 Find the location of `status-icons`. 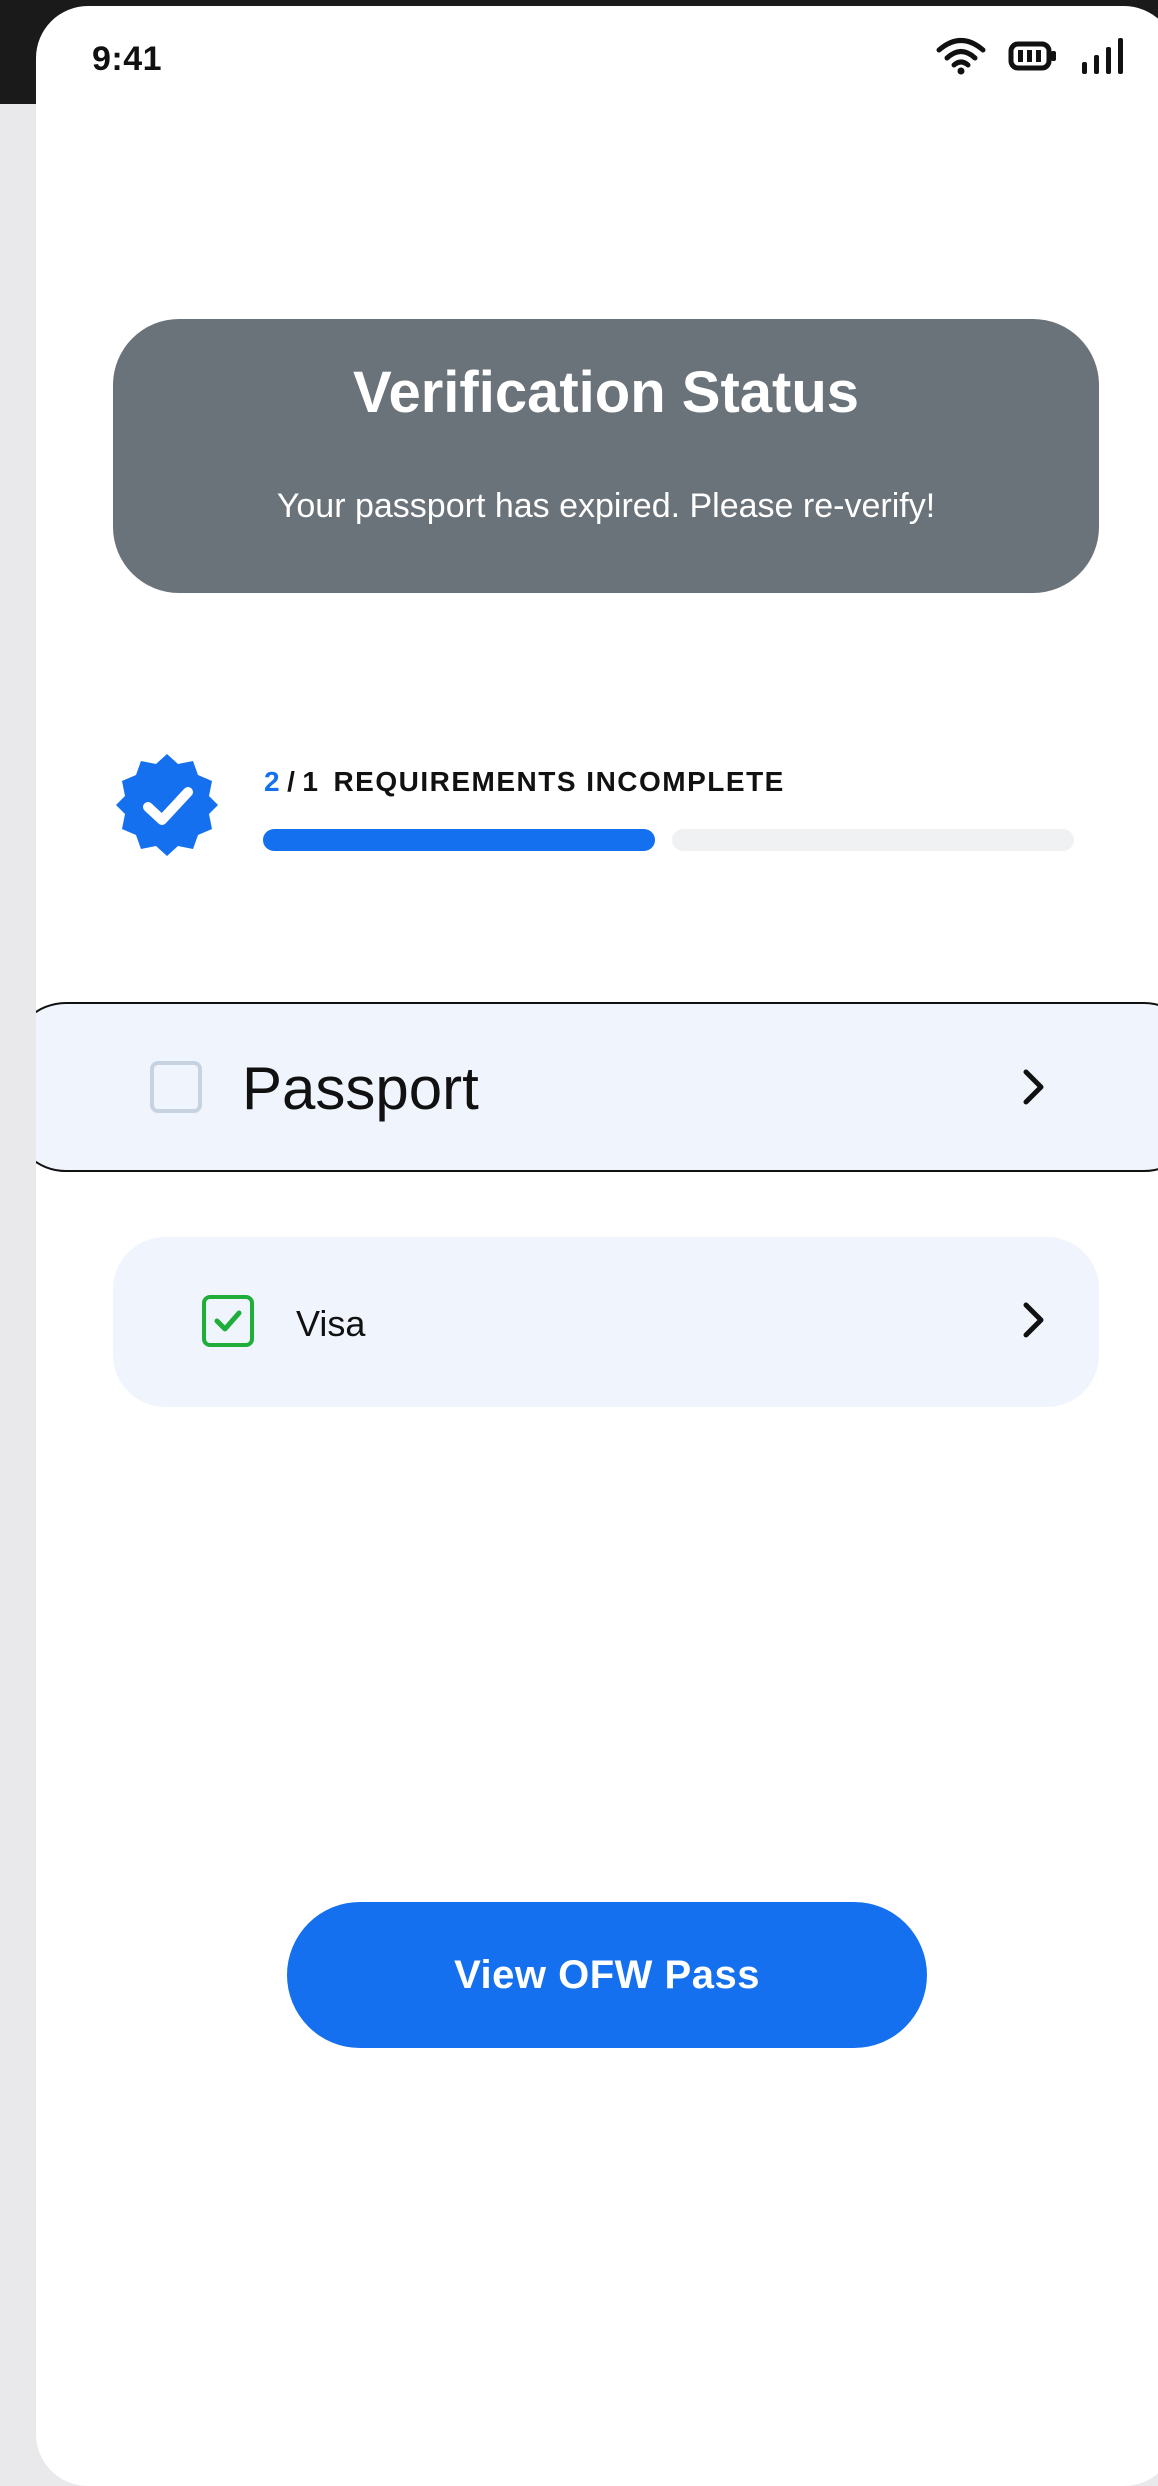

status-icons is located at coordinates (1031, 56).